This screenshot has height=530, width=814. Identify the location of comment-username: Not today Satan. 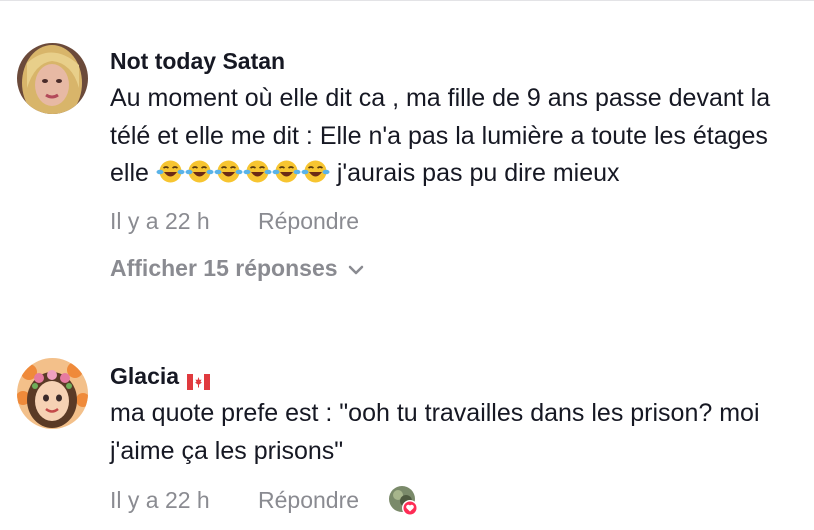
(455, 61).